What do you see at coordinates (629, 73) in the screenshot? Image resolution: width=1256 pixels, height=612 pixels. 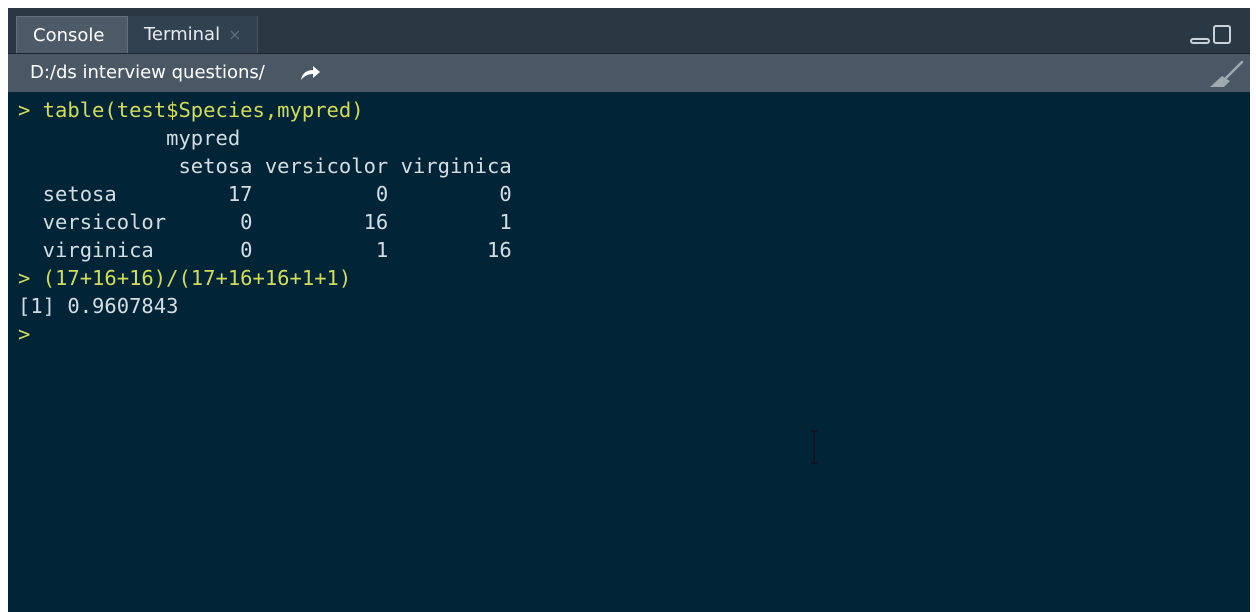 I see `working-directory-bar: D:/ds interview questions/` at bounding box center [629, 73].